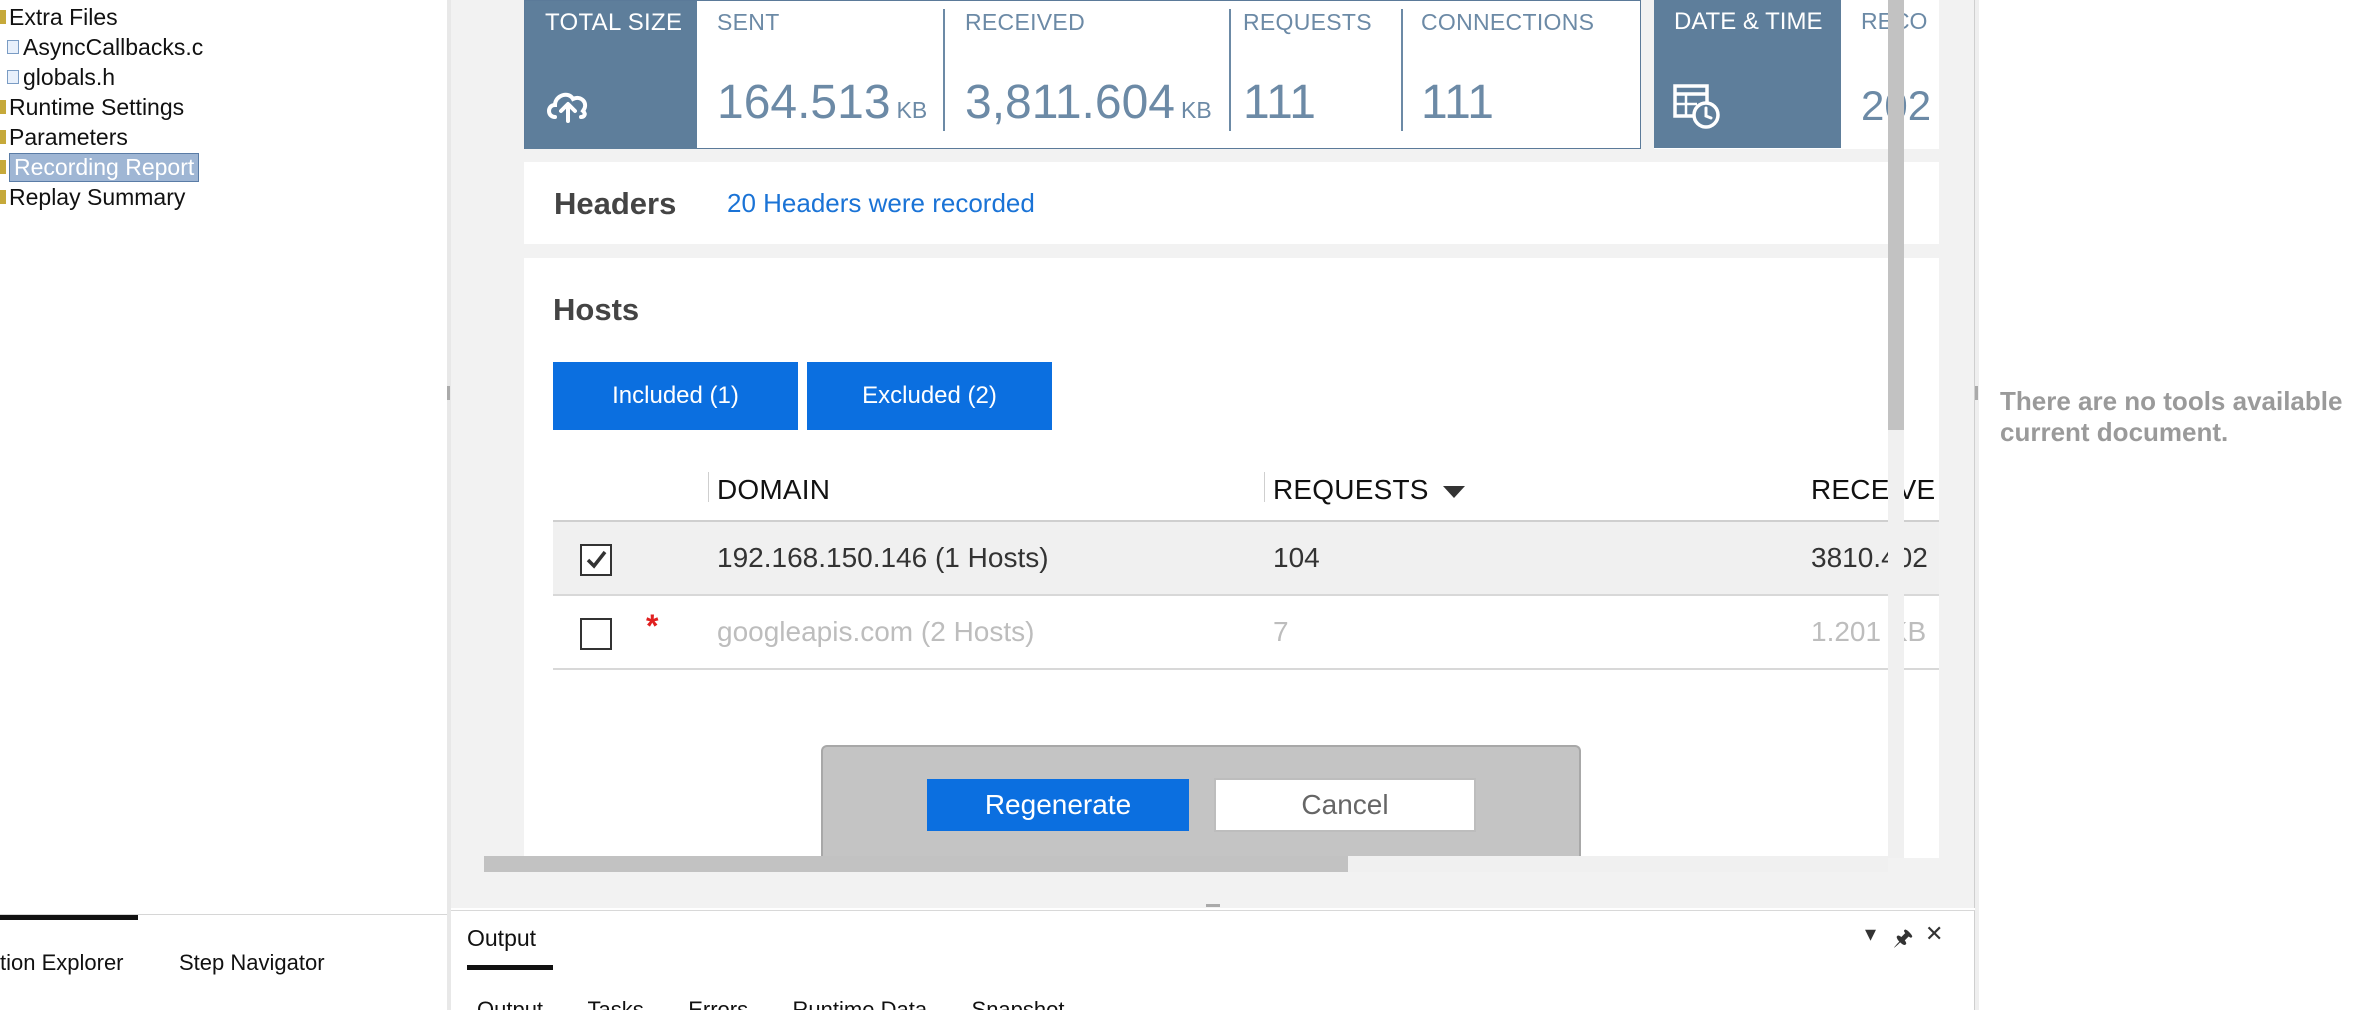 The height and width of the screenshot is (1010, 2366). Describe the element at coordinates (3, 137) in the screenshot. I see `parameters-node-icon` at that location.